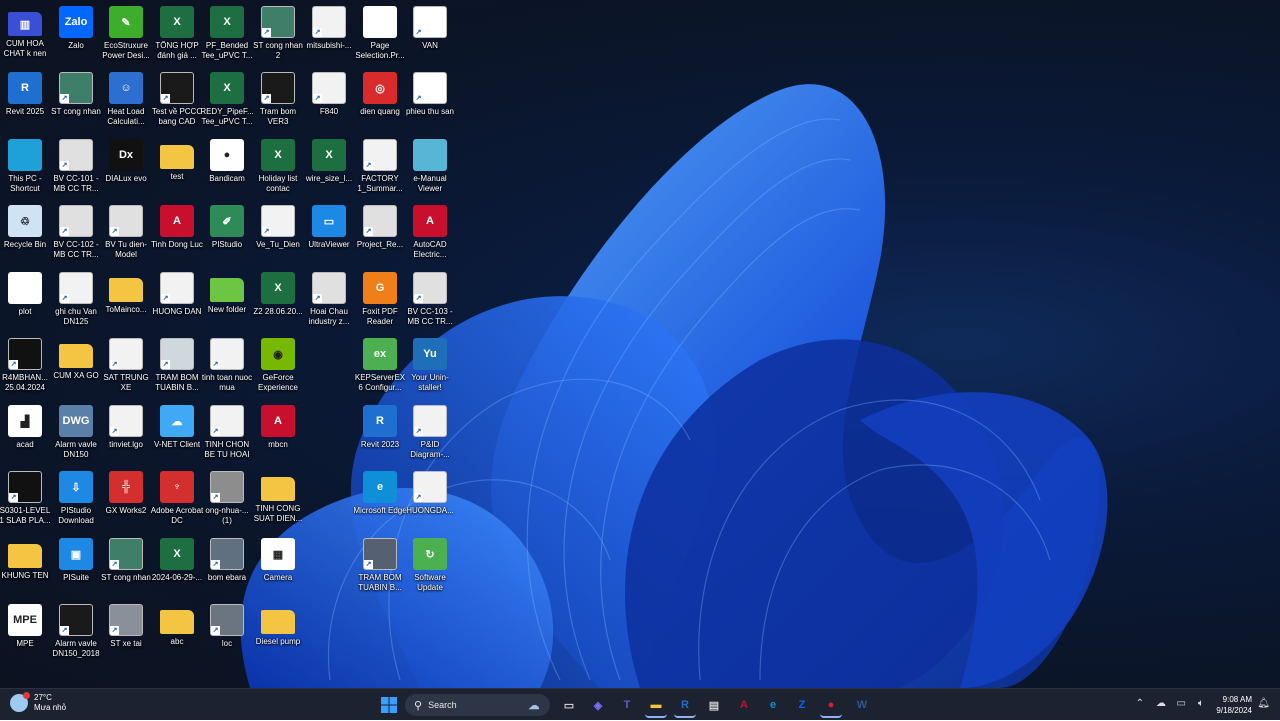  I want to click on desktop-icon: ST cong nhan 2, so click(278, 33).